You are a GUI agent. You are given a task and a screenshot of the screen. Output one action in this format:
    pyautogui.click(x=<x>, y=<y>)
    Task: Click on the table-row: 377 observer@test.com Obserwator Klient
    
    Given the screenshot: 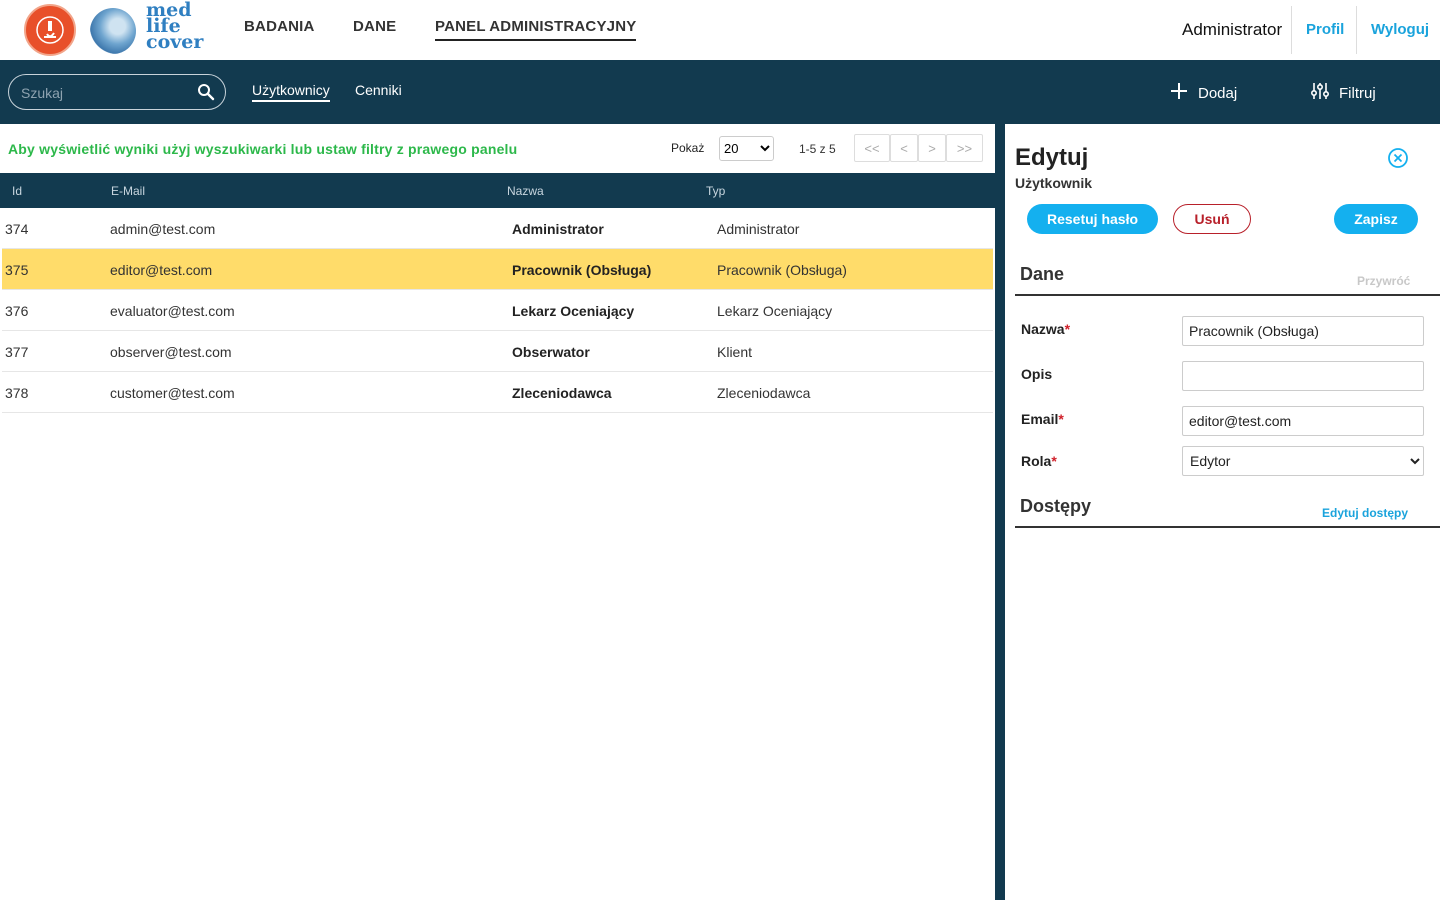 What is the action you would take?
    pyautogui.click(x=497, y=351)
    